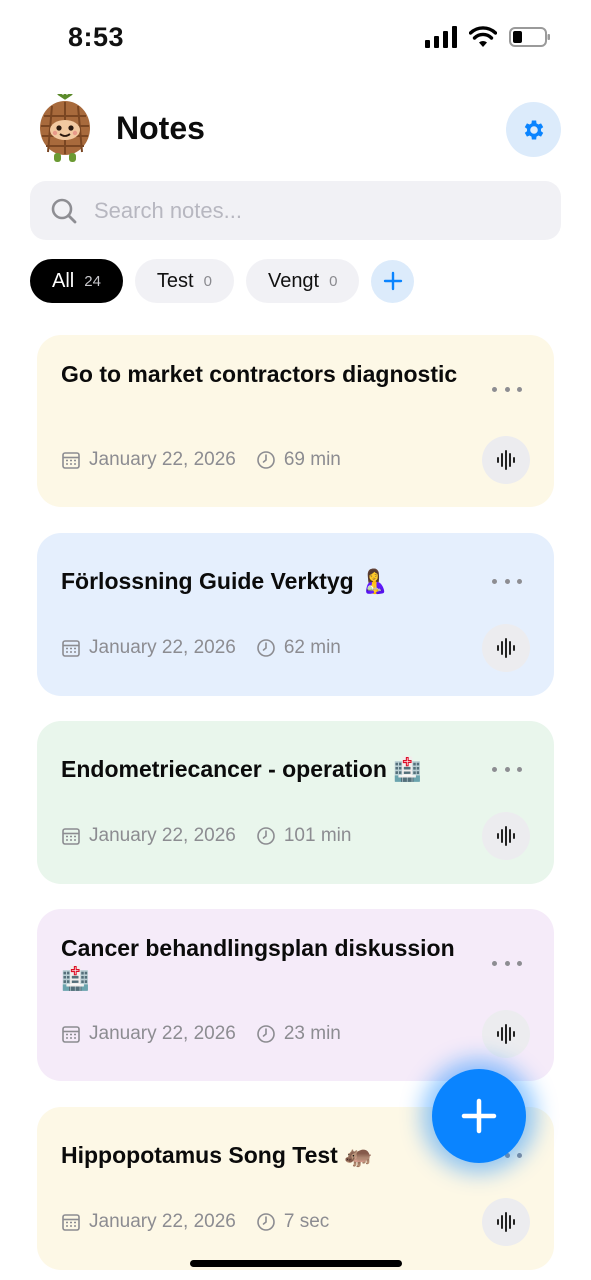 The image size is (591, 1280). What do you see at coordinates (225, 581) in the screenshot?
I see `note-title: Förlossning Guide Verktyg 🤱` at bounding box center [225, 581].